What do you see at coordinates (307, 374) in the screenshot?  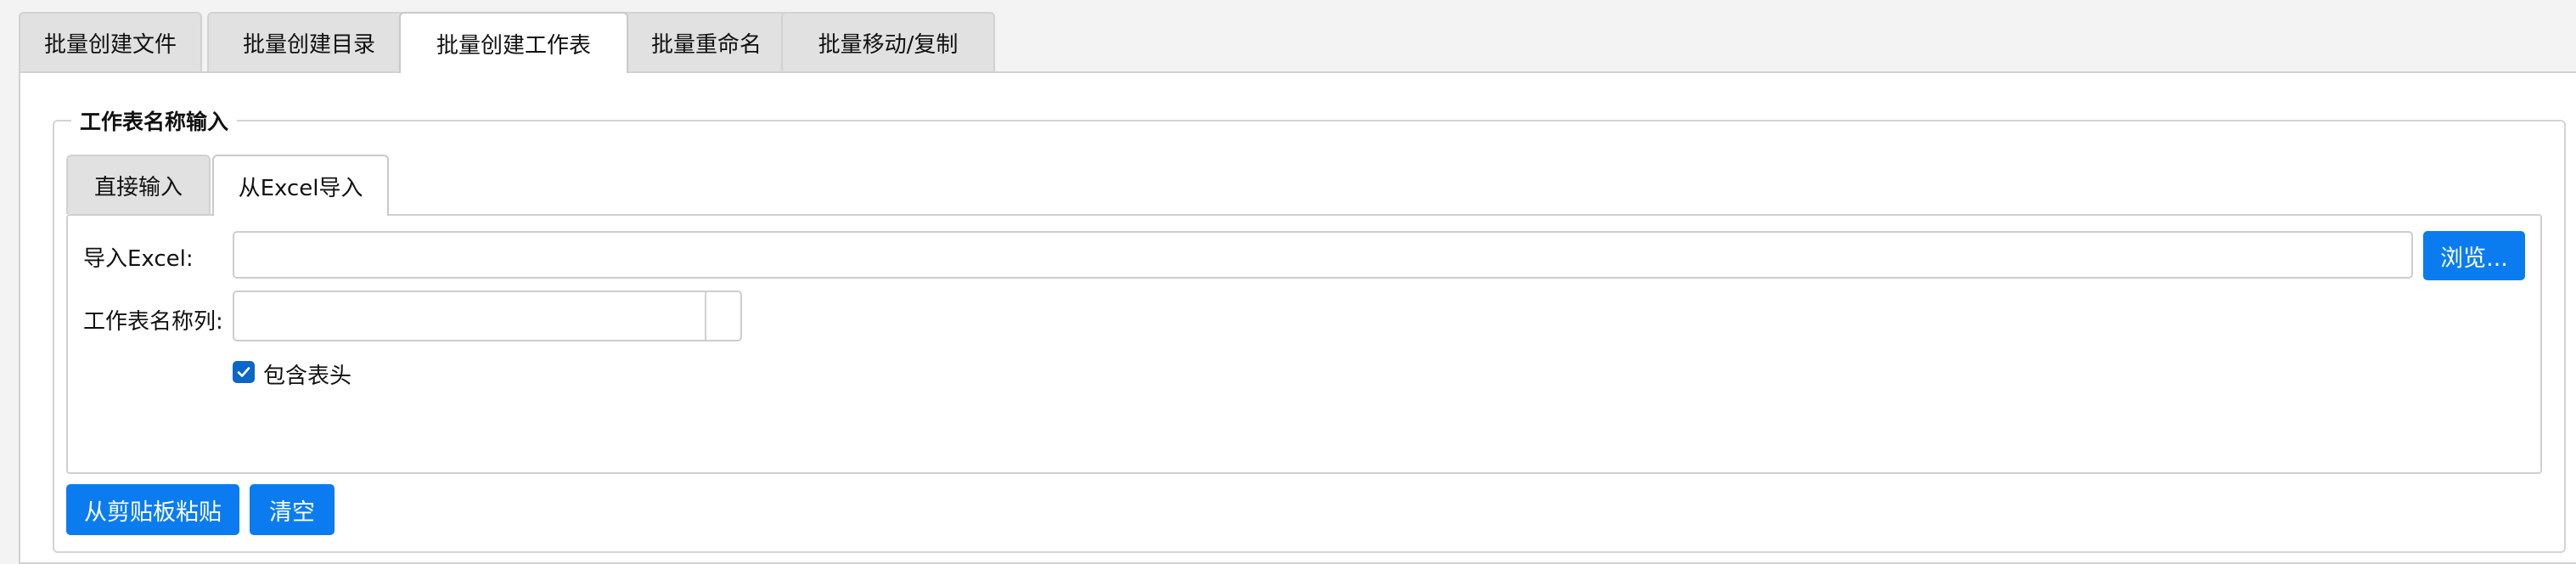 I see `include-header-label: 包含表头` at bounding box center [307, 374].